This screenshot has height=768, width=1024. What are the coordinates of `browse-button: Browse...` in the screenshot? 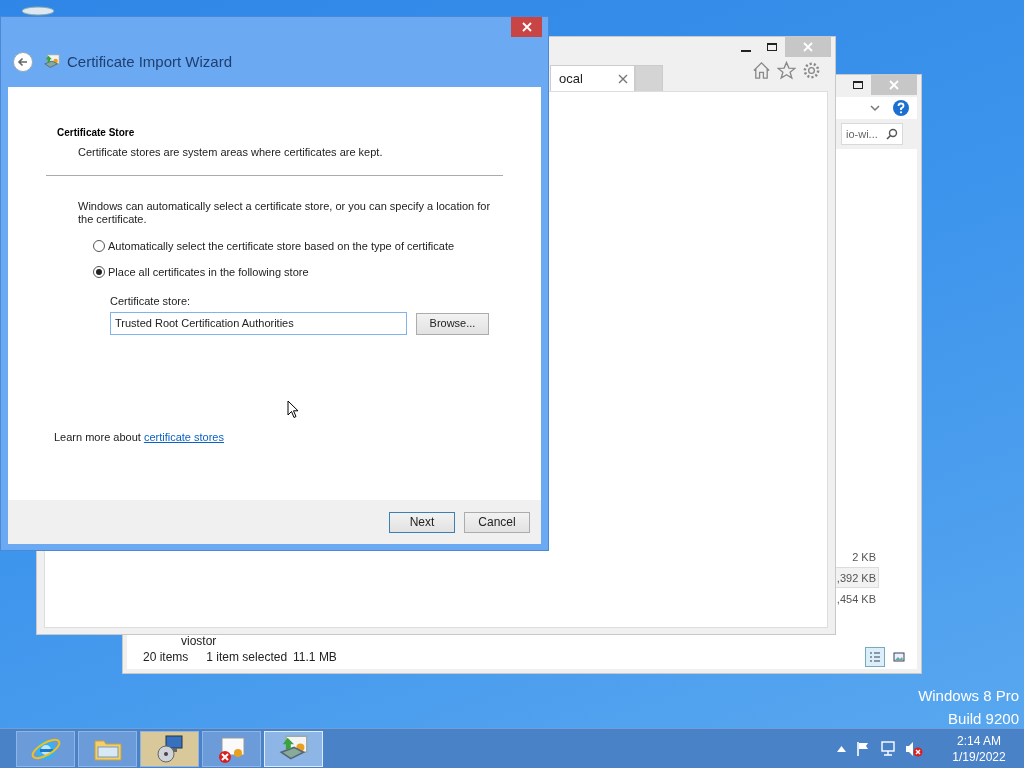 It's located at (452, 323).